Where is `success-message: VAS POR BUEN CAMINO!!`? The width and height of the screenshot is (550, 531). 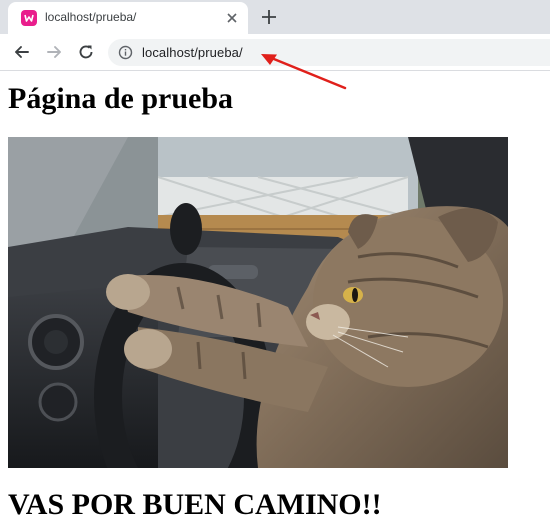
success-message: VAS POR BUEN CAMINO!! is located at coordinates (195, 504).